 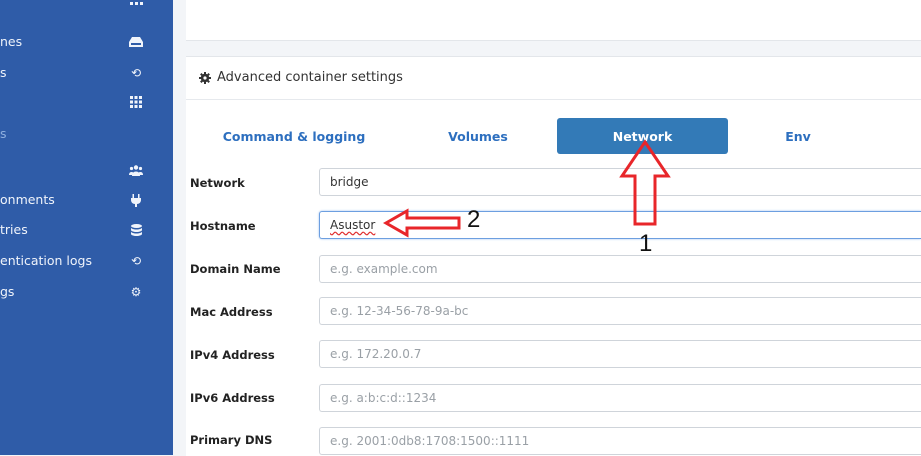 I want to click on sidebar-item-label: gs, so click(x=7, y=291).